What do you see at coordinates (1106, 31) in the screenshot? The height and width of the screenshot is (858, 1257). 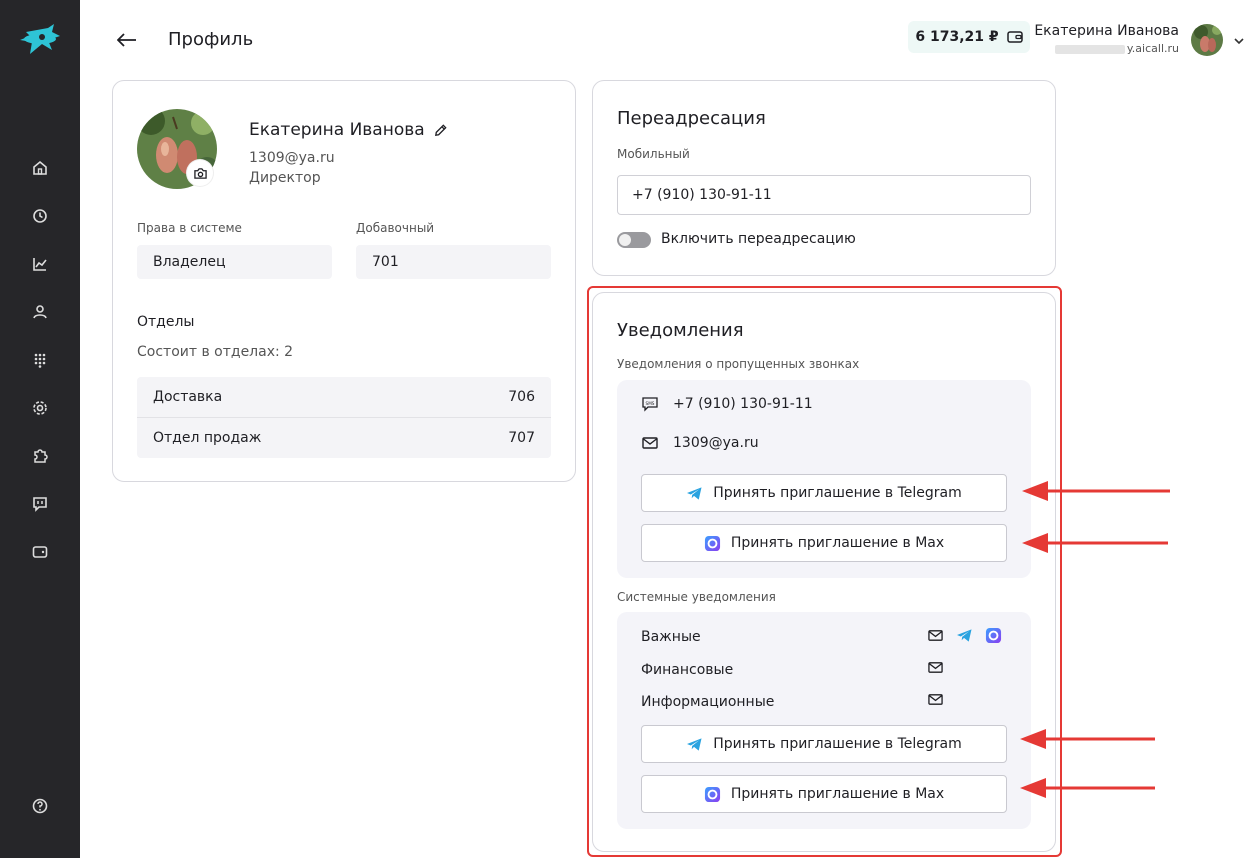 I see `header-user-name: Екатерина Иванова` at bounding box center [1106, 31].